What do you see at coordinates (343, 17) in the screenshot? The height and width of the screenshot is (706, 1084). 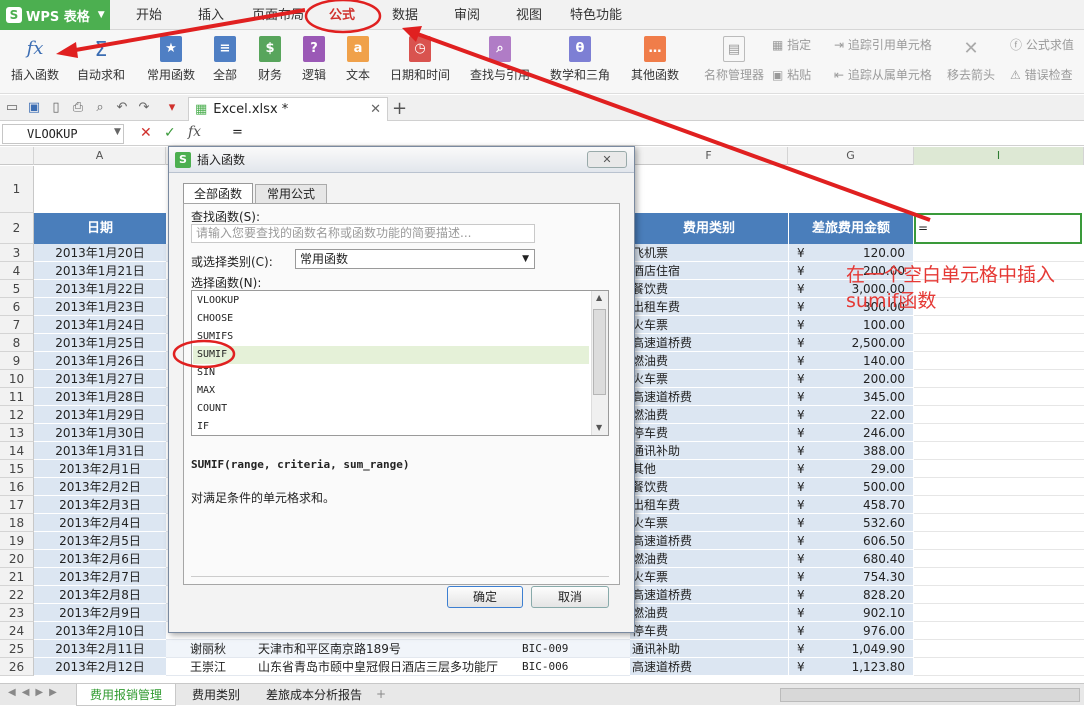 I see `annotation-ellipse-formula-tab` at bounding box center [343, 17].